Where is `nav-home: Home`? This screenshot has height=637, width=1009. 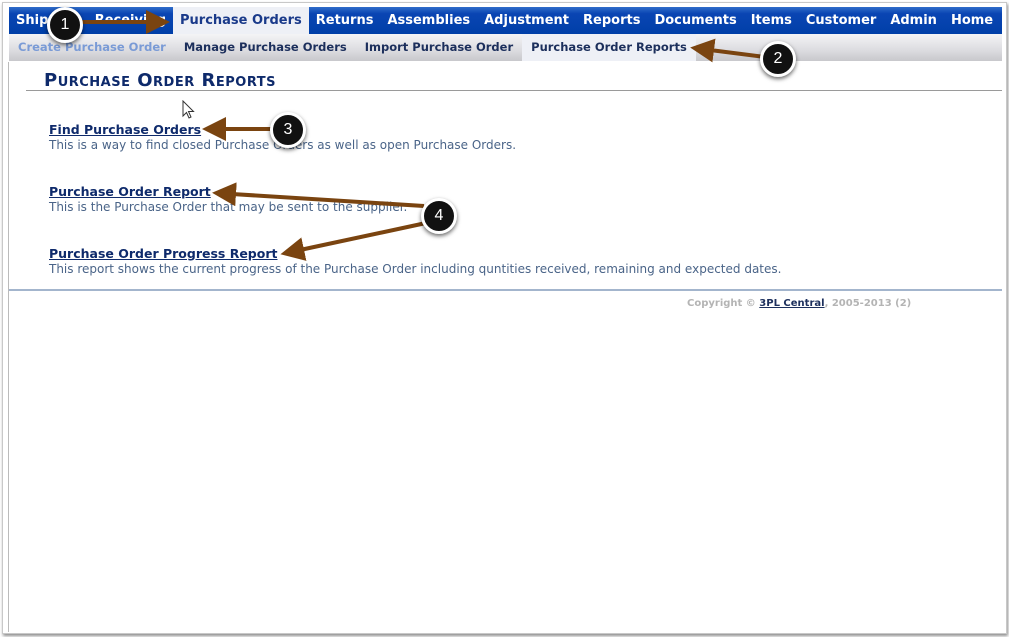 nav-home: Home is located at coordinates (972, 20).